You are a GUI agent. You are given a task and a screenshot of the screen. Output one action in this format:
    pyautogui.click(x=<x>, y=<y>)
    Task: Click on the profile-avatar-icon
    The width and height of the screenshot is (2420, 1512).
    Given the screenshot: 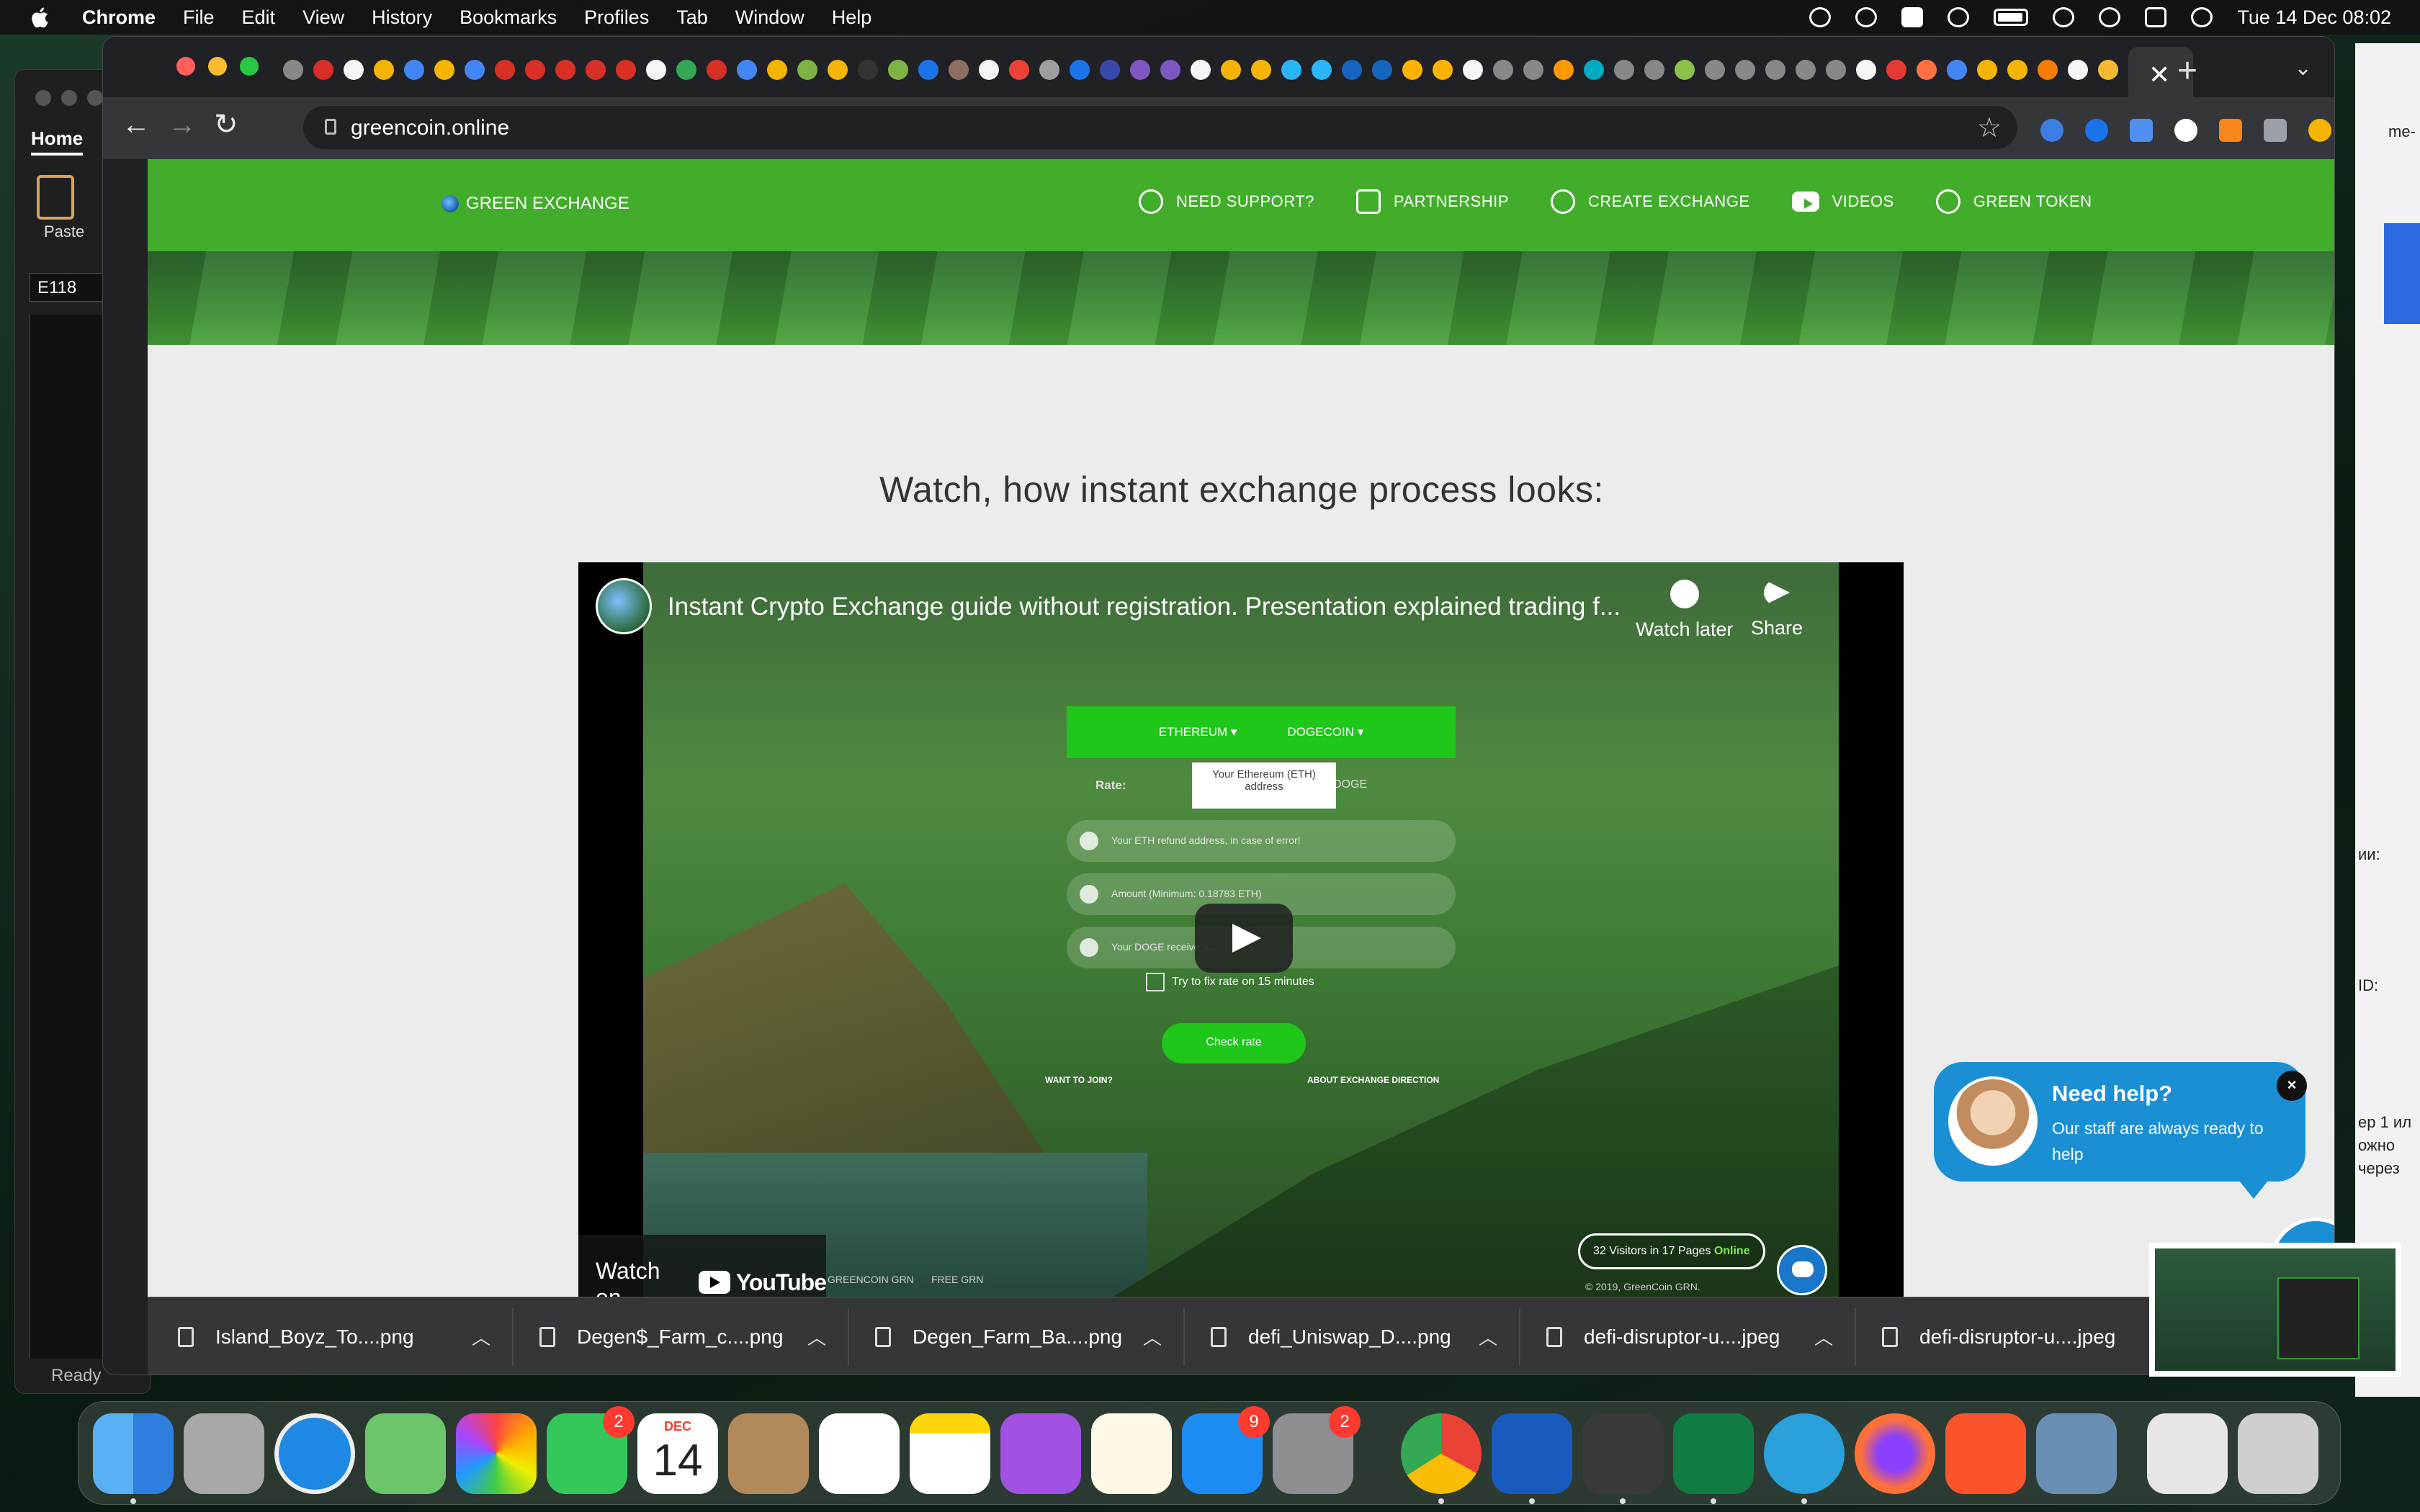 What is the action you would take?
    pyautogui.click(x=2319, y=130)
    